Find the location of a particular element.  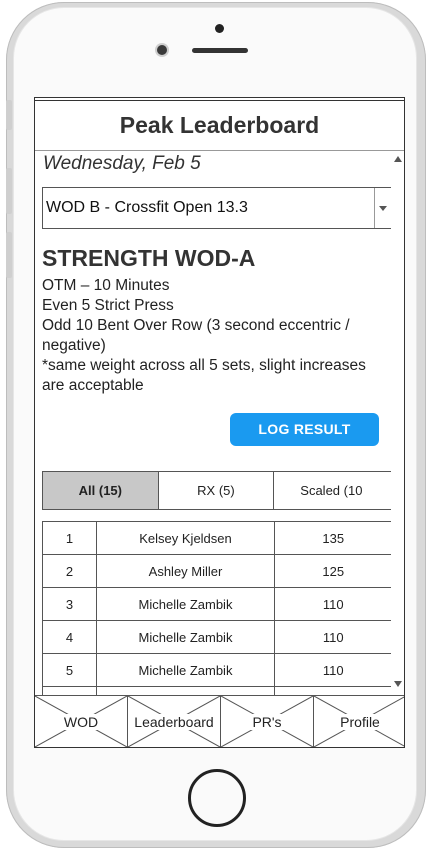

table-row: 4 Michelle Zambik 110 is located at coordinates (217, 637).